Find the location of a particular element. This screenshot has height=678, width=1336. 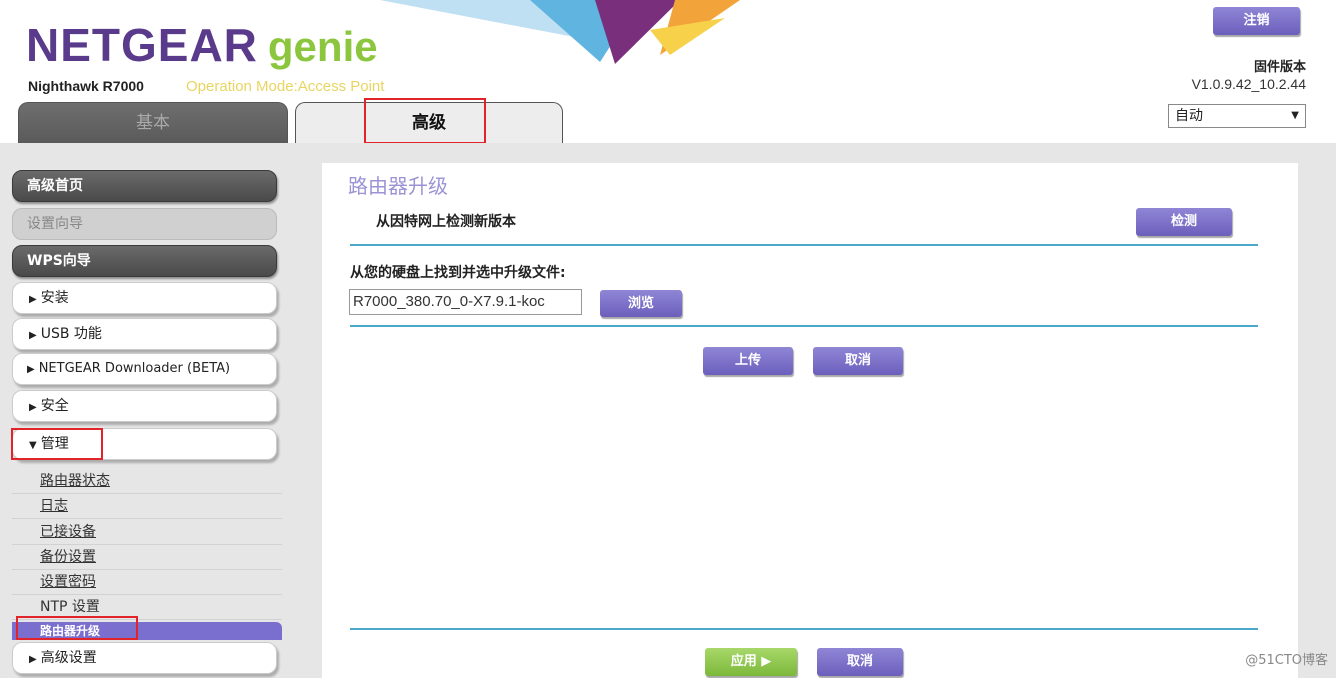

sidebar-item-label: 高级设置 is located at coordinates (68, 658).